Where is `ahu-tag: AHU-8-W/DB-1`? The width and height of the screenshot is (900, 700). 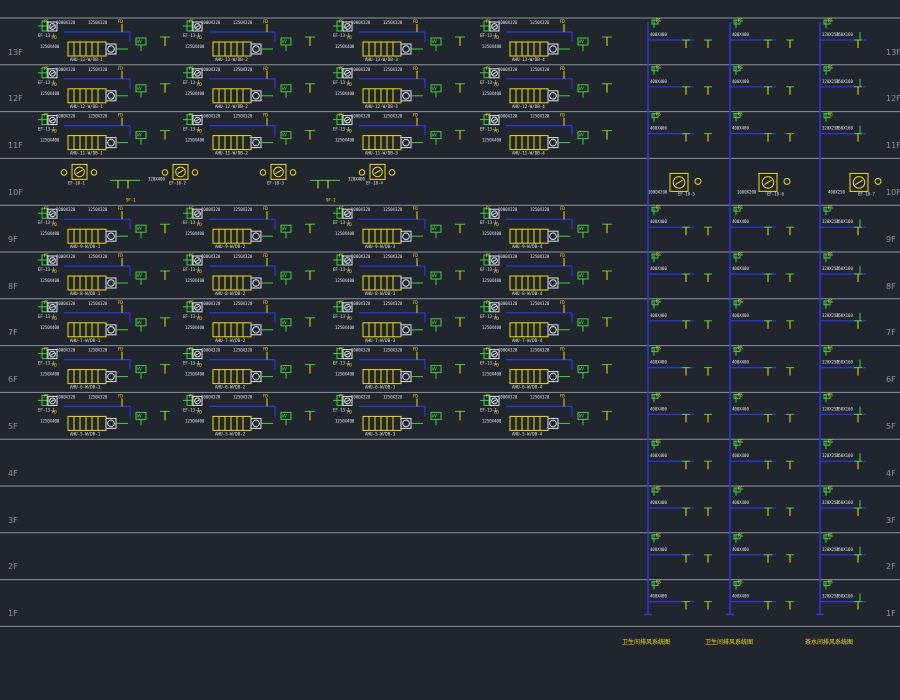
ahu-tag: AHU-8-W/DB-1 is located at coordinates (85, 293).